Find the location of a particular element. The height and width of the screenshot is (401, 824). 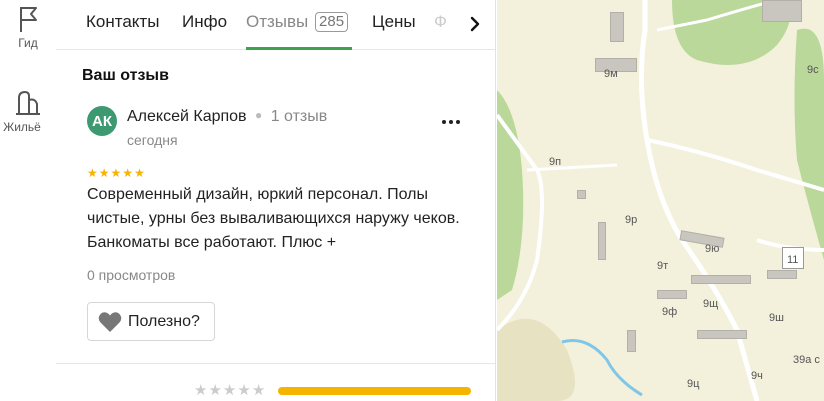

map-label: 9ф is located at coordinates (670, 312).